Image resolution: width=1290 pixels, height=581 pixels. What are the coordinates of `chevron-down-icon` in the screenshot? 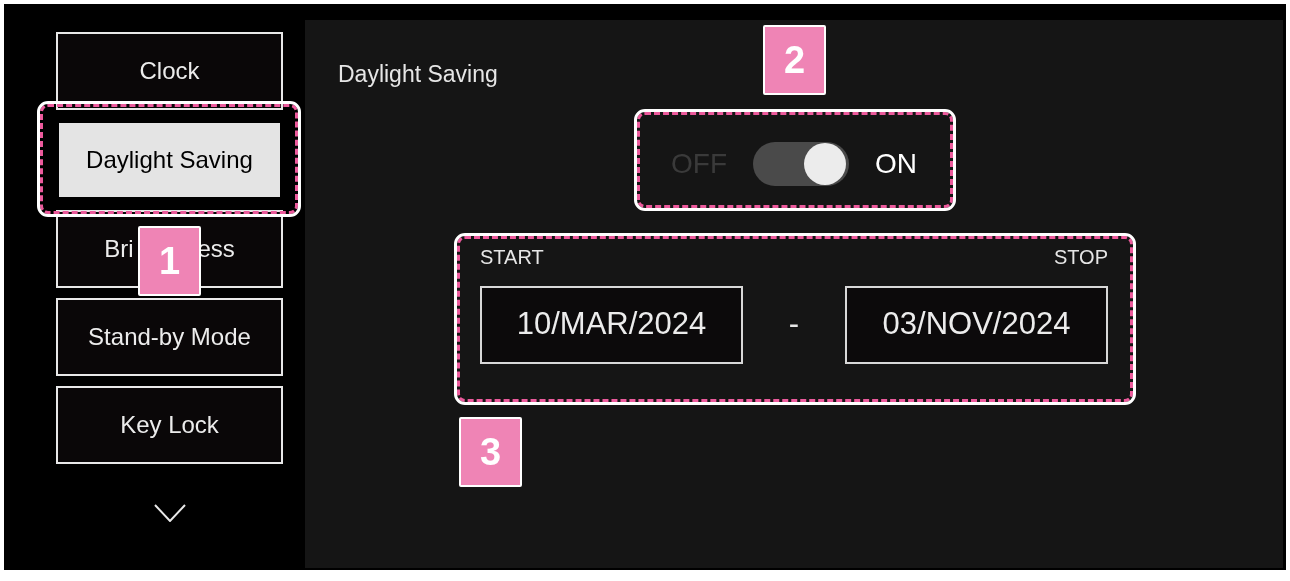 It's located at (170, 513).